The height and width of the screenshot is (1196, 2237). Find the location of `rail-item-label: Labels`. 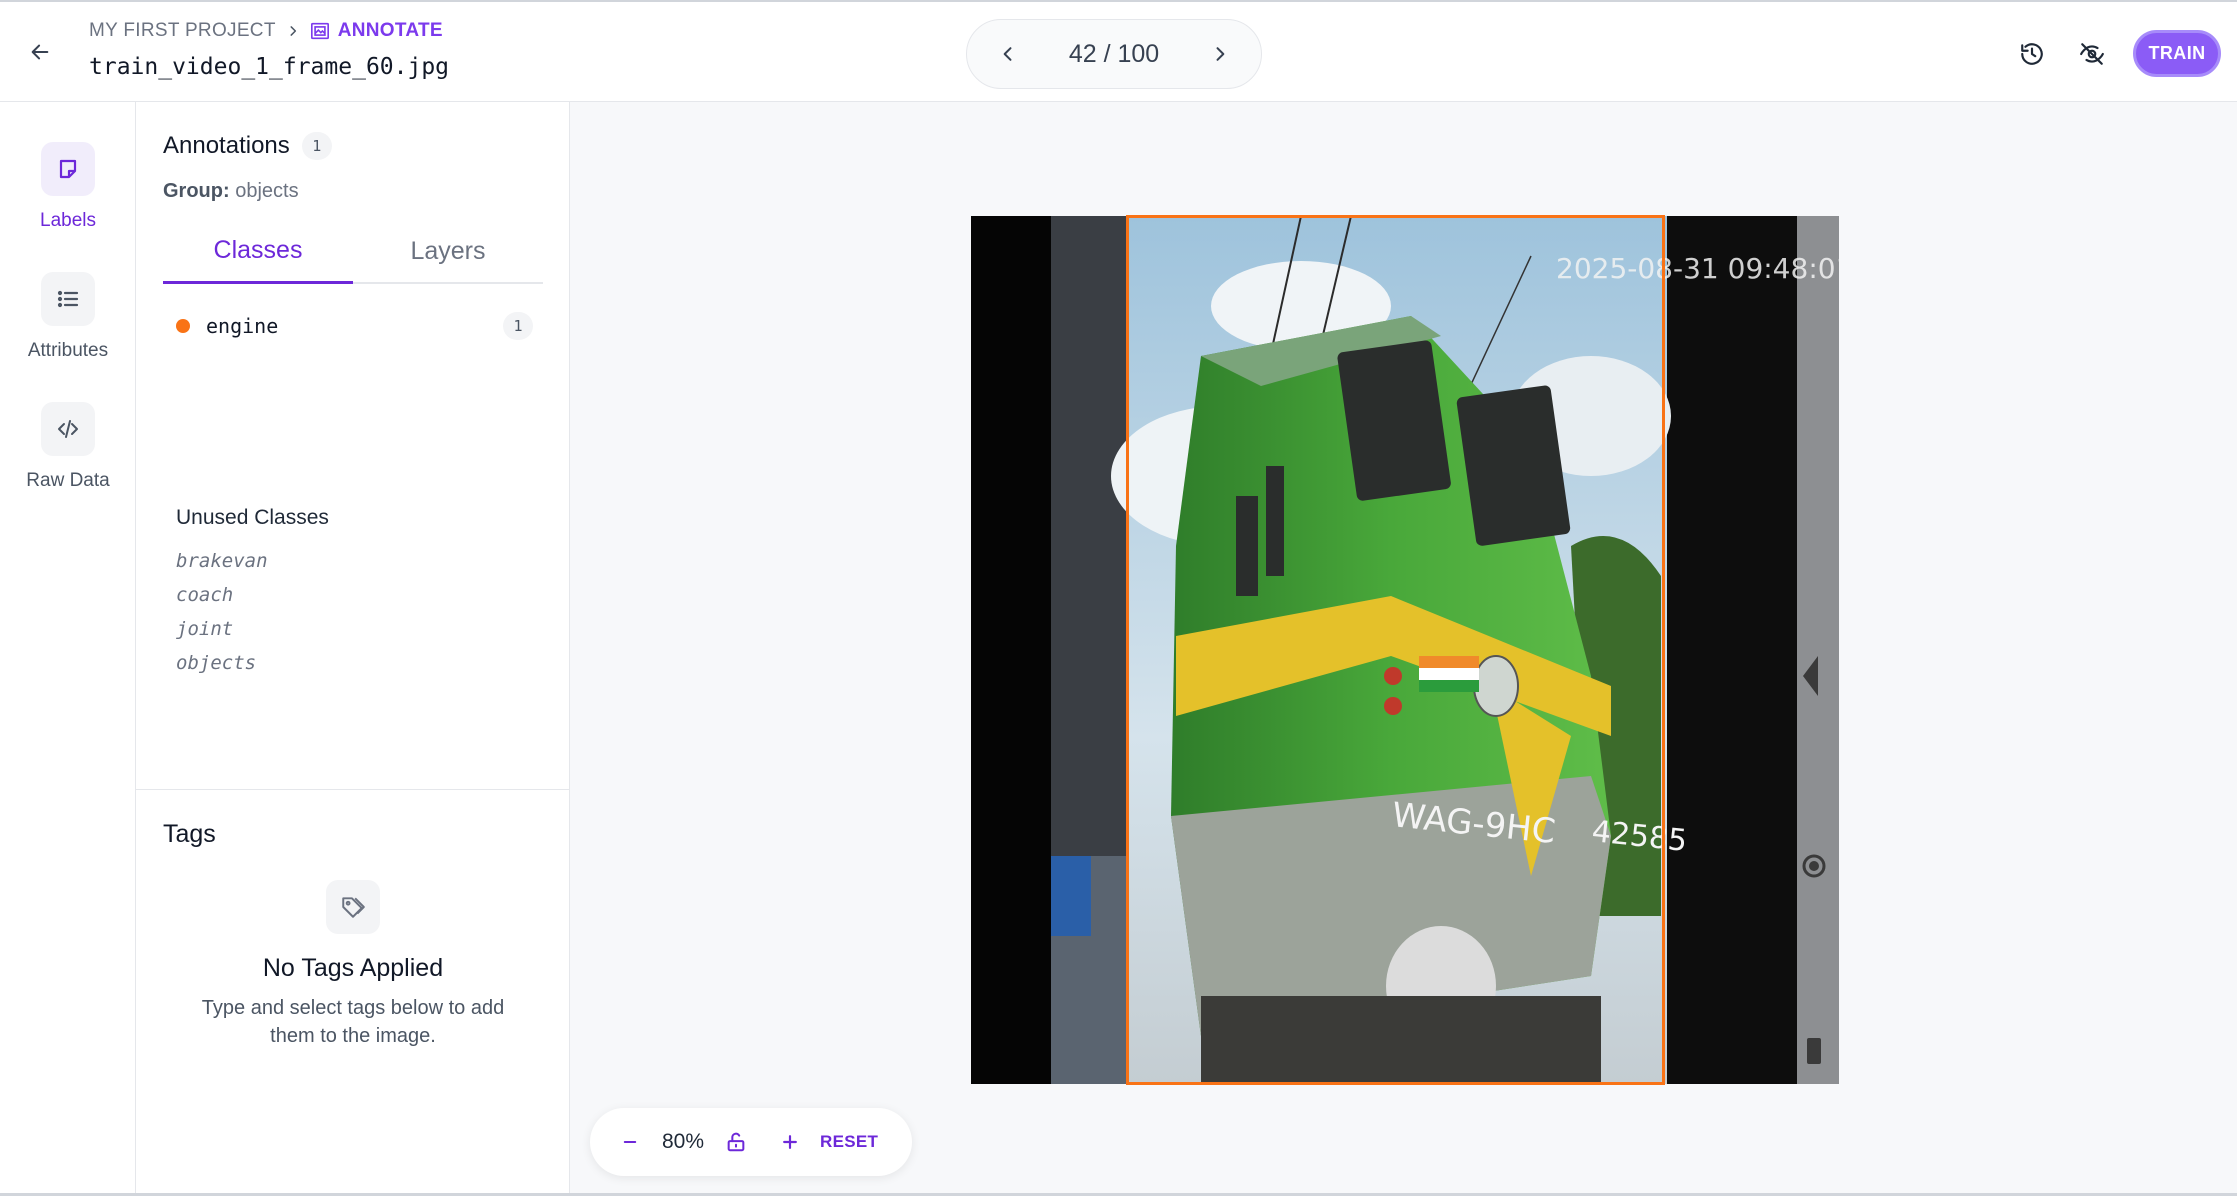

rail-item-label: Labels is located at coordinates (68, 220).